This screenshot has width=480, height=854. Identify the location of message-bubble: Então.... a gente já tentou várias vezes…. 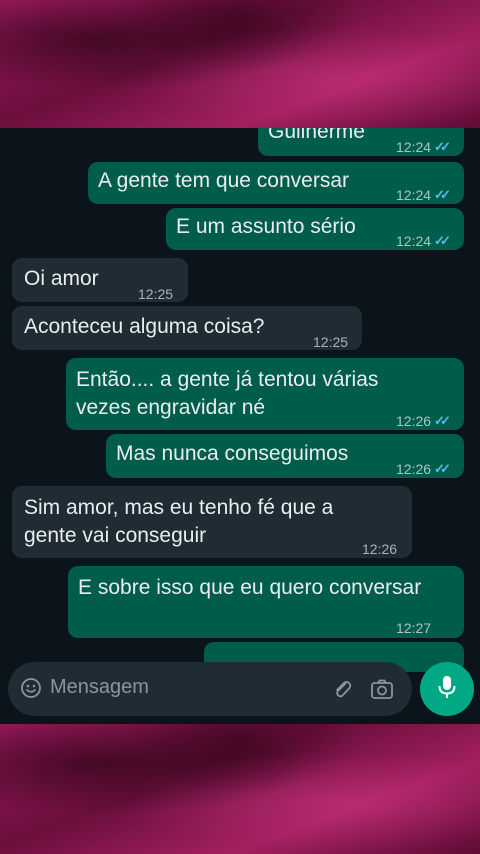
(265, 394).